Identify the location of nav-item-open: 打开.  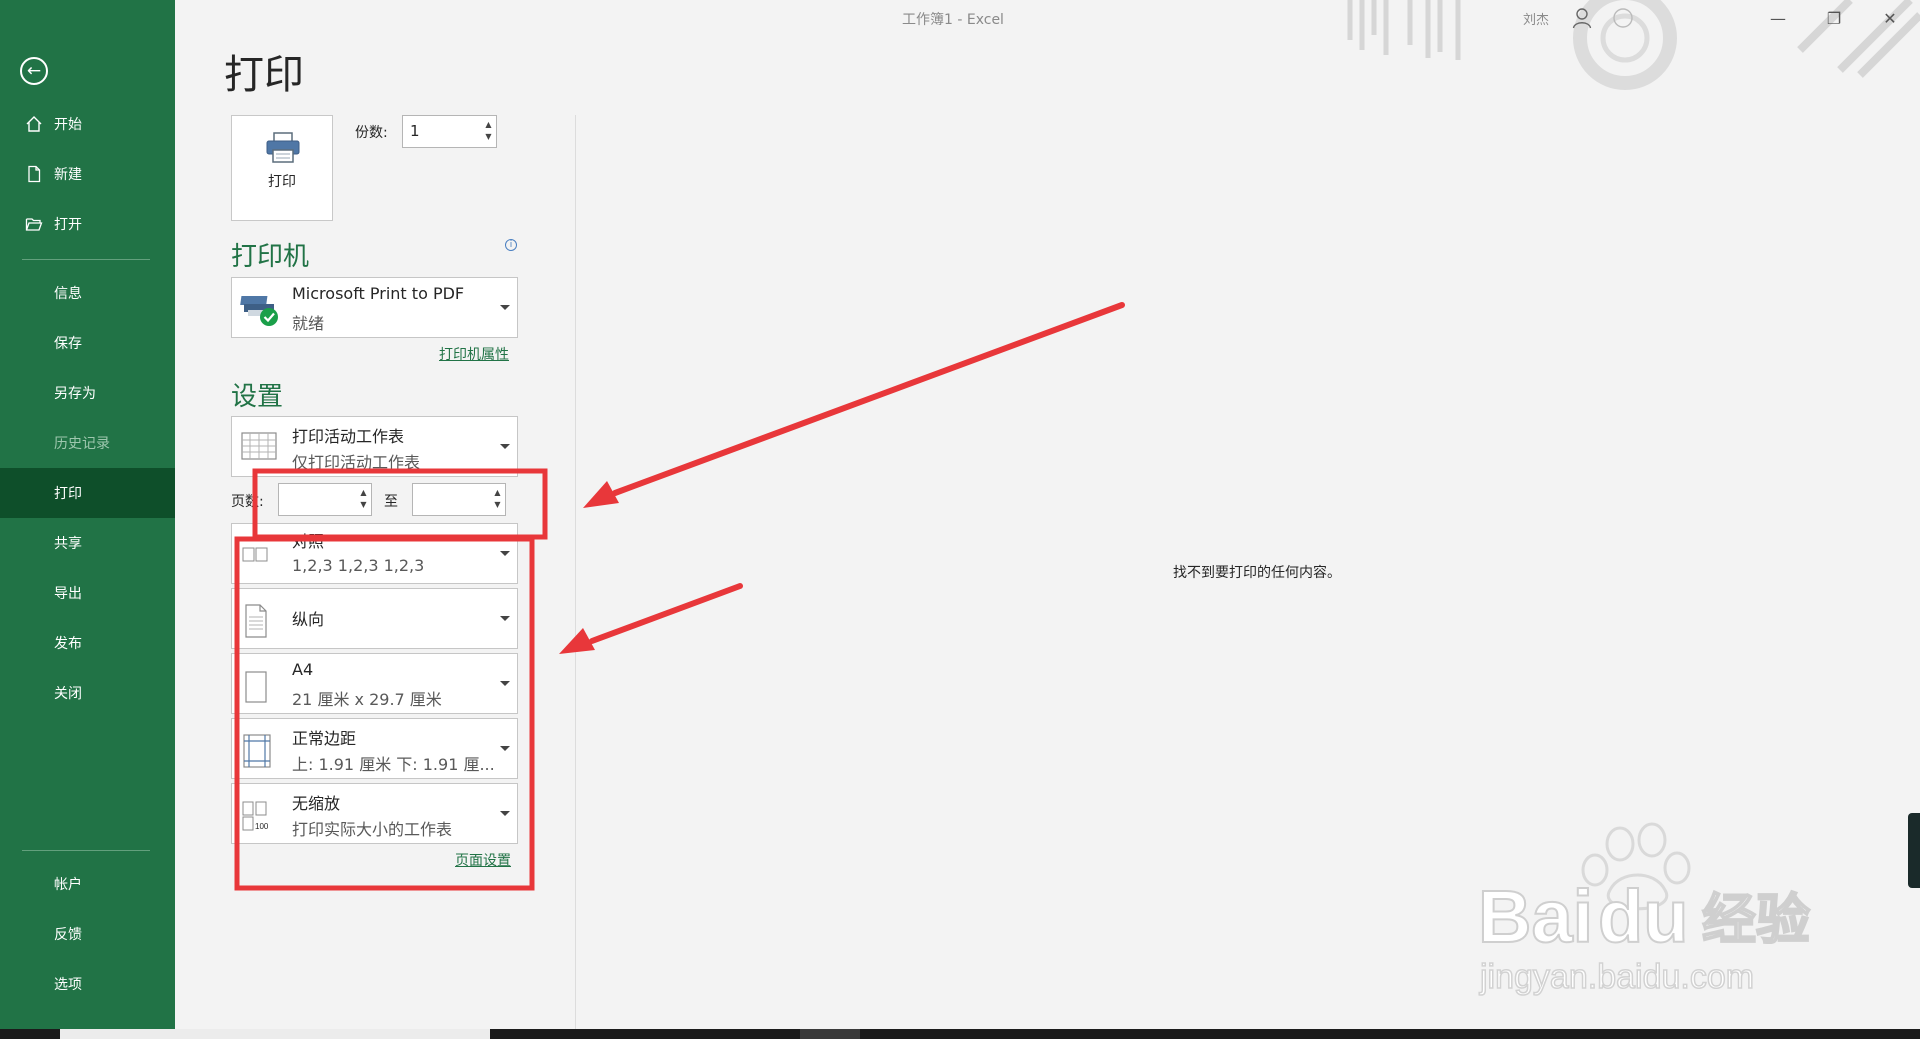
(87, 224).